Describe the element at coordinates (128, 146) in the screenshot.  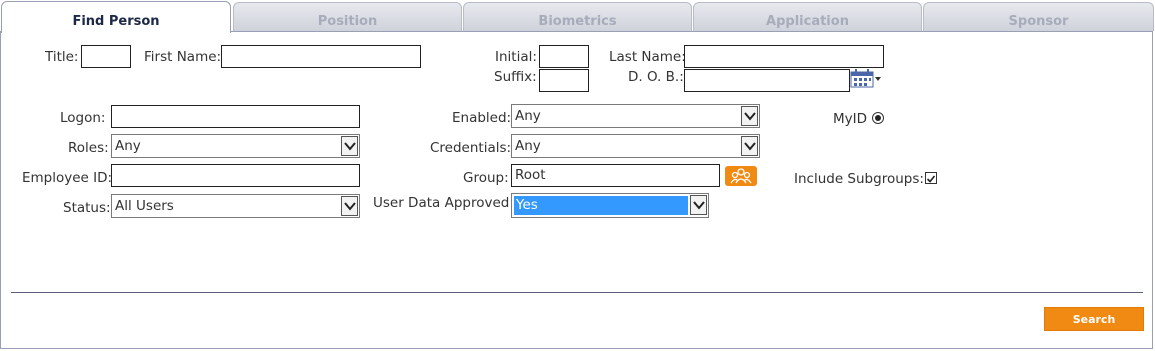
I see `roles-select-value: Any` at that location.